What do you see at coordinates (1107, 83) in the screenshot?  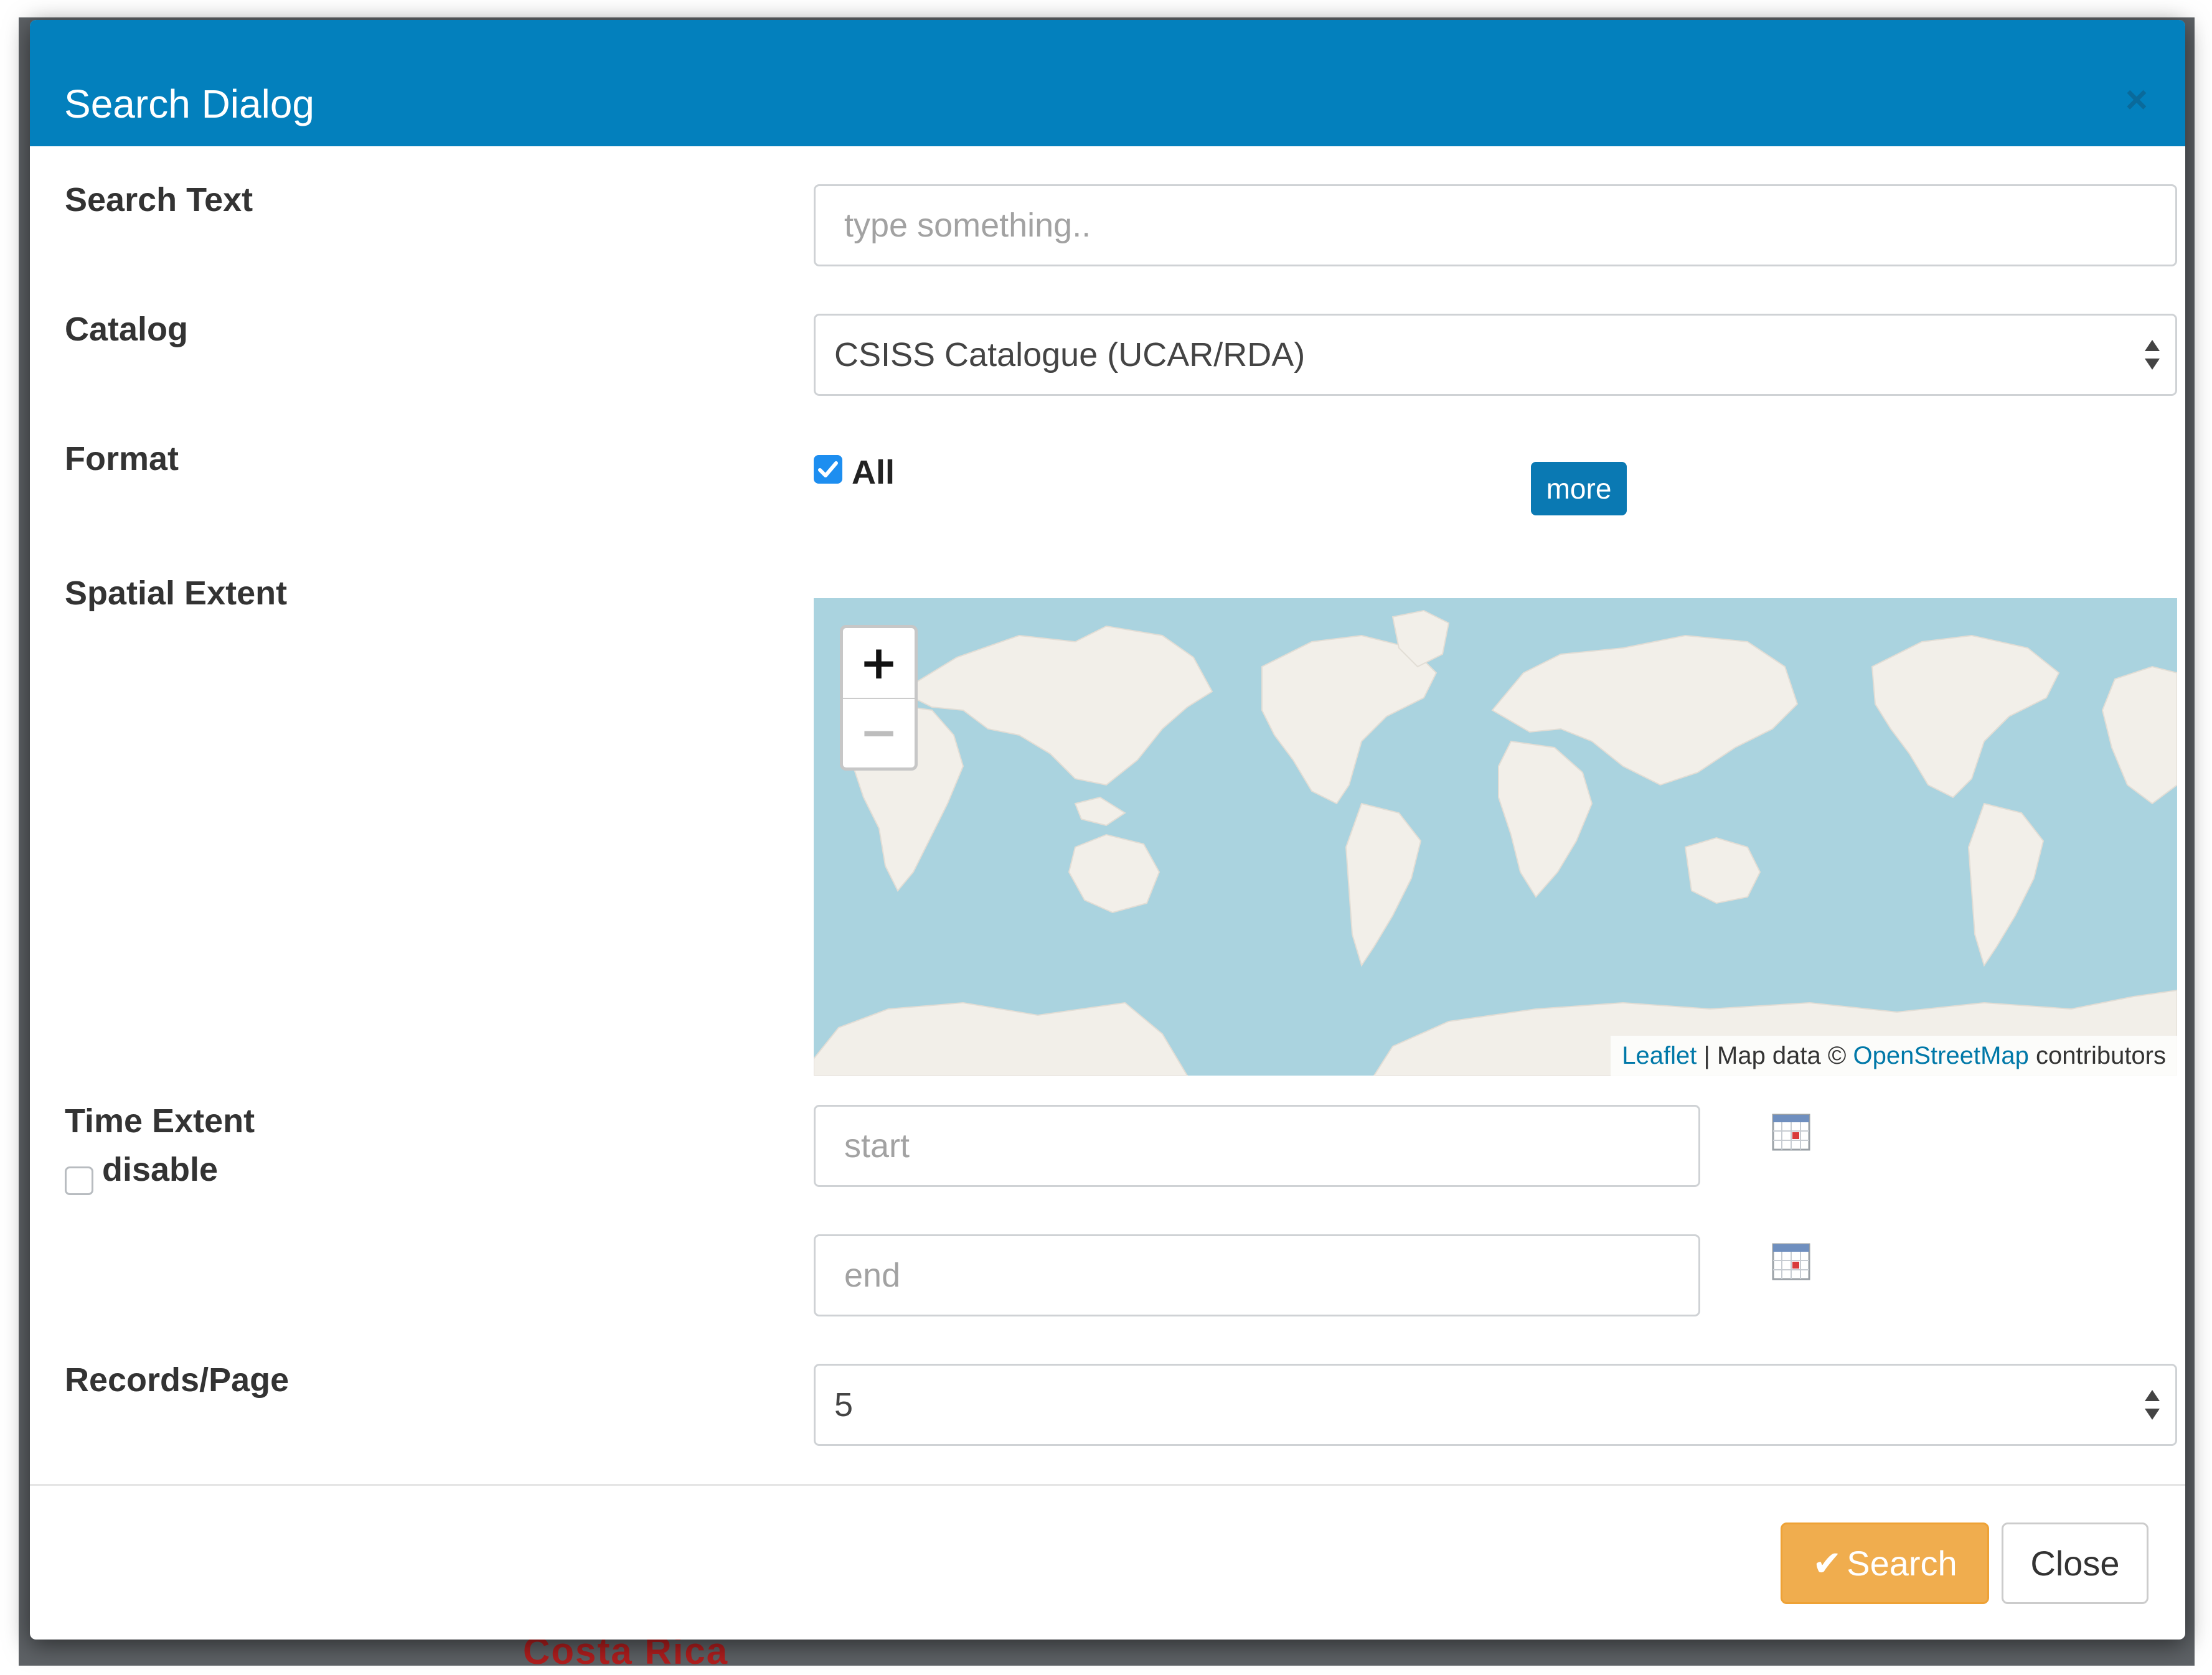 I see `dialog-header: Search Dialog ×` at bounding box center [1107, 83].